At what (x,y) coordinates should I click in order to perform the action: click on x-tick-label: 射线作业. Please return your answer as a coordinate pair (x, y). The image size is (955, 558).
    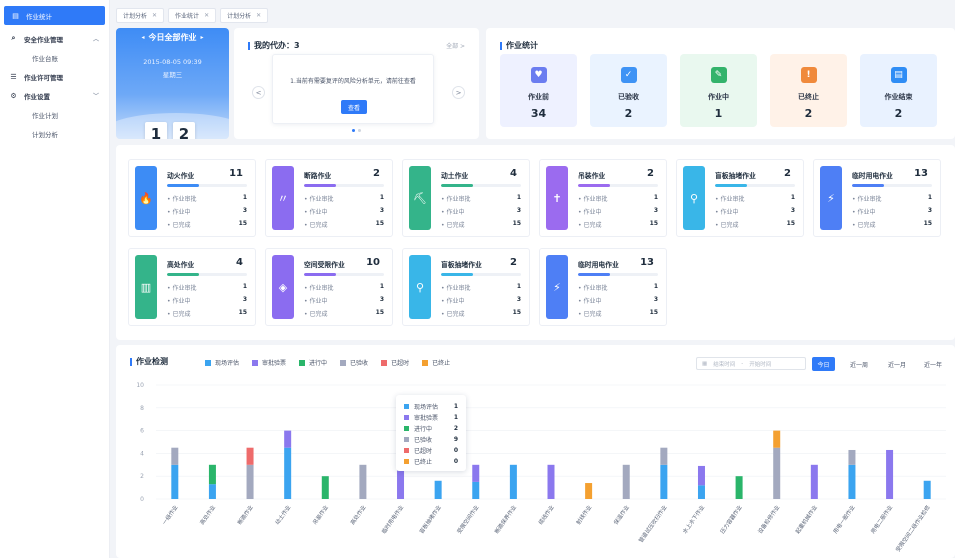
    Looking at the image, I should click on (583, 514).